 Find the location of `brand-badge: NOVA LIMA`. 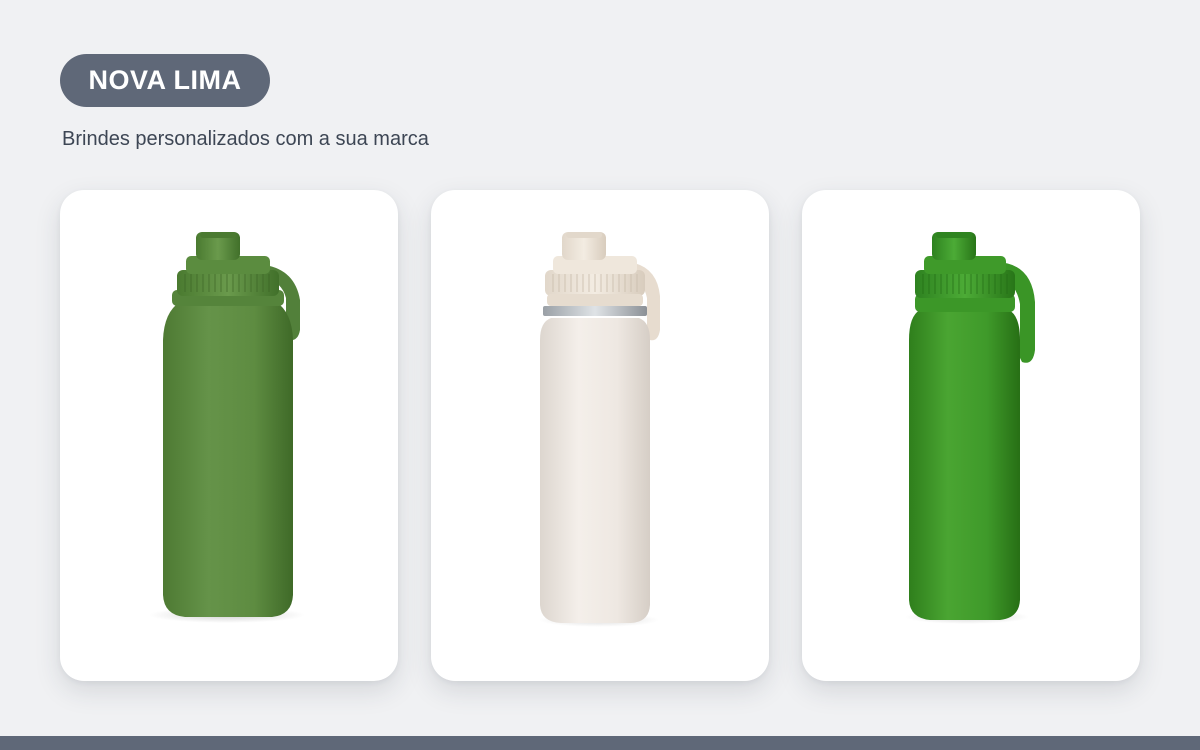

brand-badge: NOVA LIMA is located at coordinates (165, 80).